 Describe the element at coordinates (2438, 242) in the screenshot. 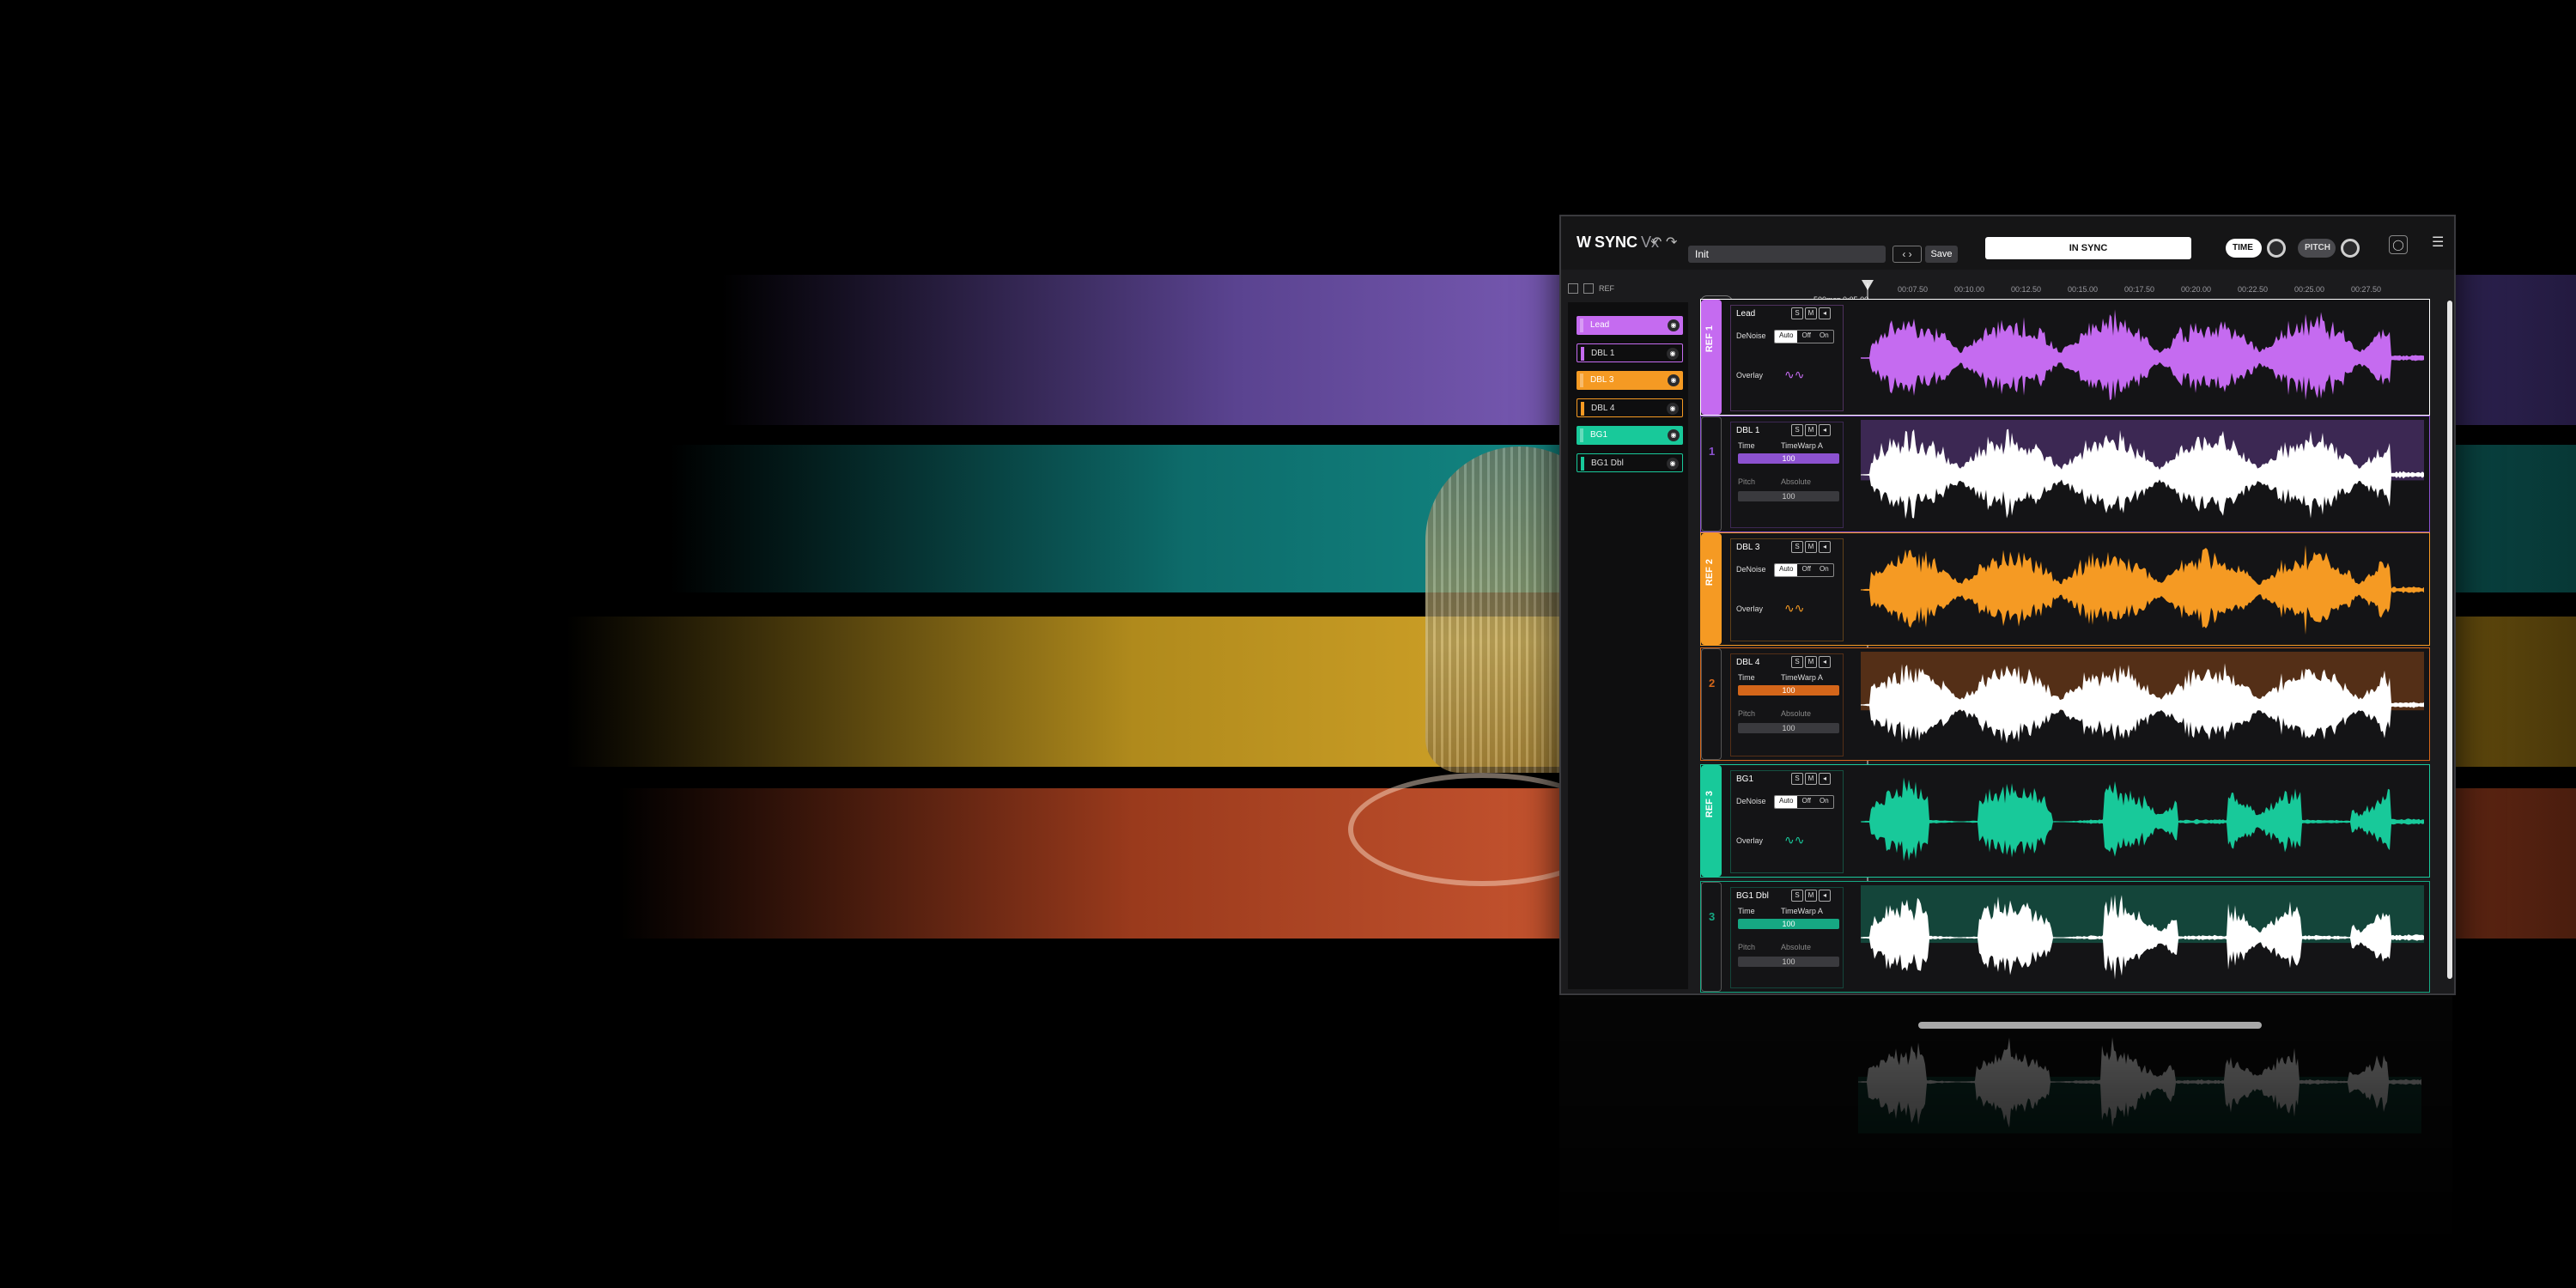

I see `menu-icon: ☰` at that location.